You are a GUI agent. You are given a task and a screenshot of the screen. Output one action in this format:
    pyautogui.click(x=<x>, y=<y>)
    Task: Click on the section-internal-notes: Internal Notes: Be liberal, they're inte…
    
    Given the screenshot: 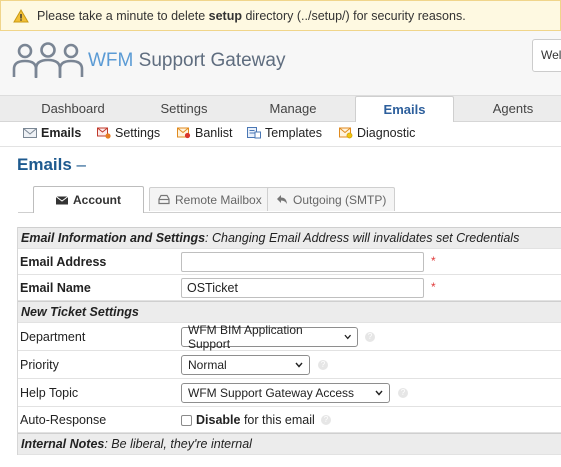 What is the action you would take?
    pyautogui.click(x=289, y=444)
    